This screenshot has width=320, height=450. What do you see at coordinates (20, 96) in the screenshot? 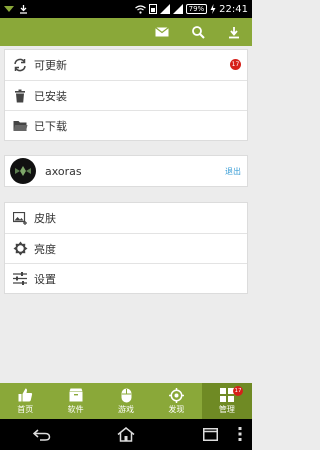
I see `trash-icon` at bounding box center [20, 96].